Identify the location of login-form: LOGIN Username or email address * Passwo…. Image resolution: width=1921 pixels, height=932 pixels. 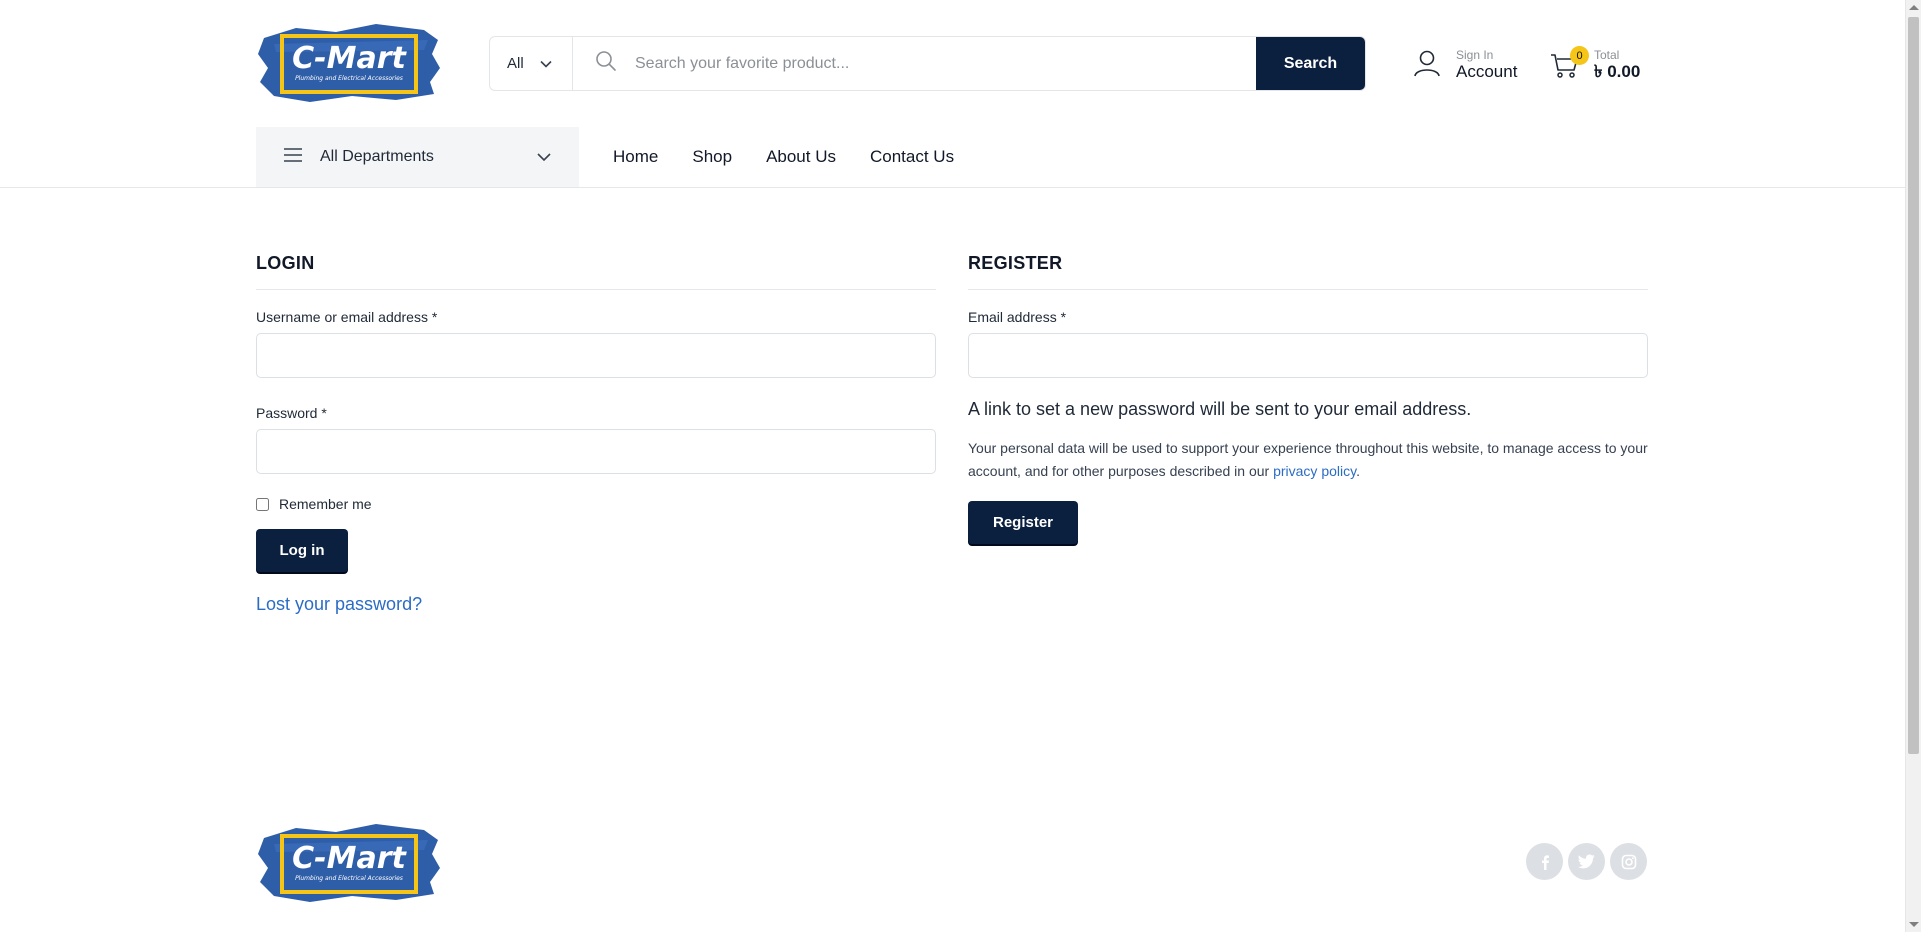
(596, 434).